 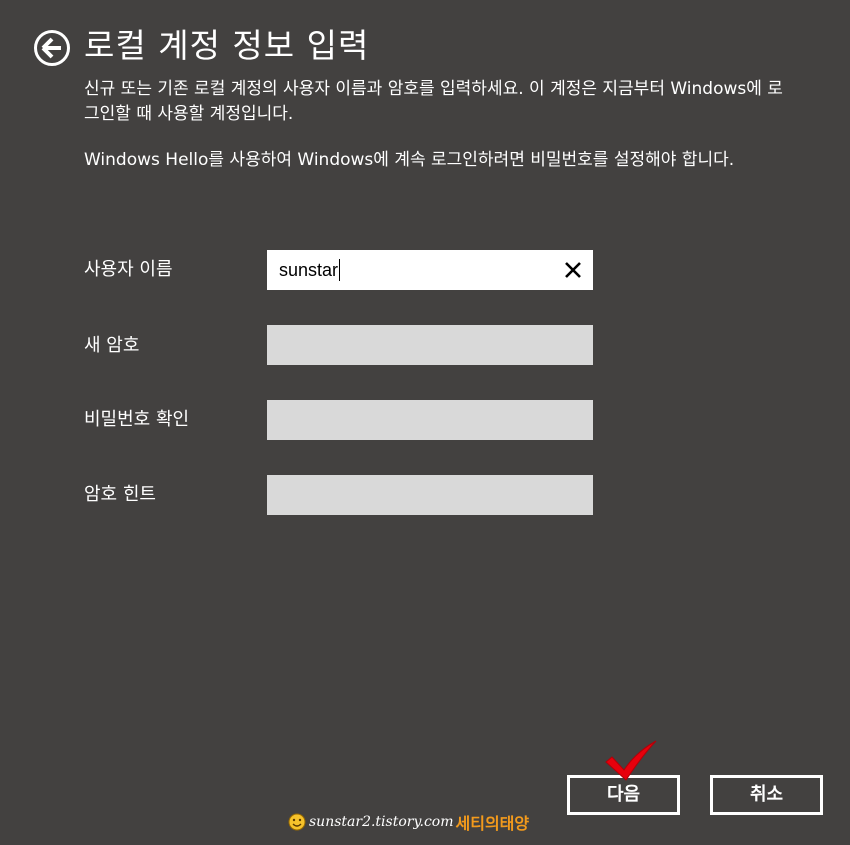 What do you see at coordinates (52, 48) in the screenshot?
I see `back-arrow-icon` at bounding box center [52, 48].